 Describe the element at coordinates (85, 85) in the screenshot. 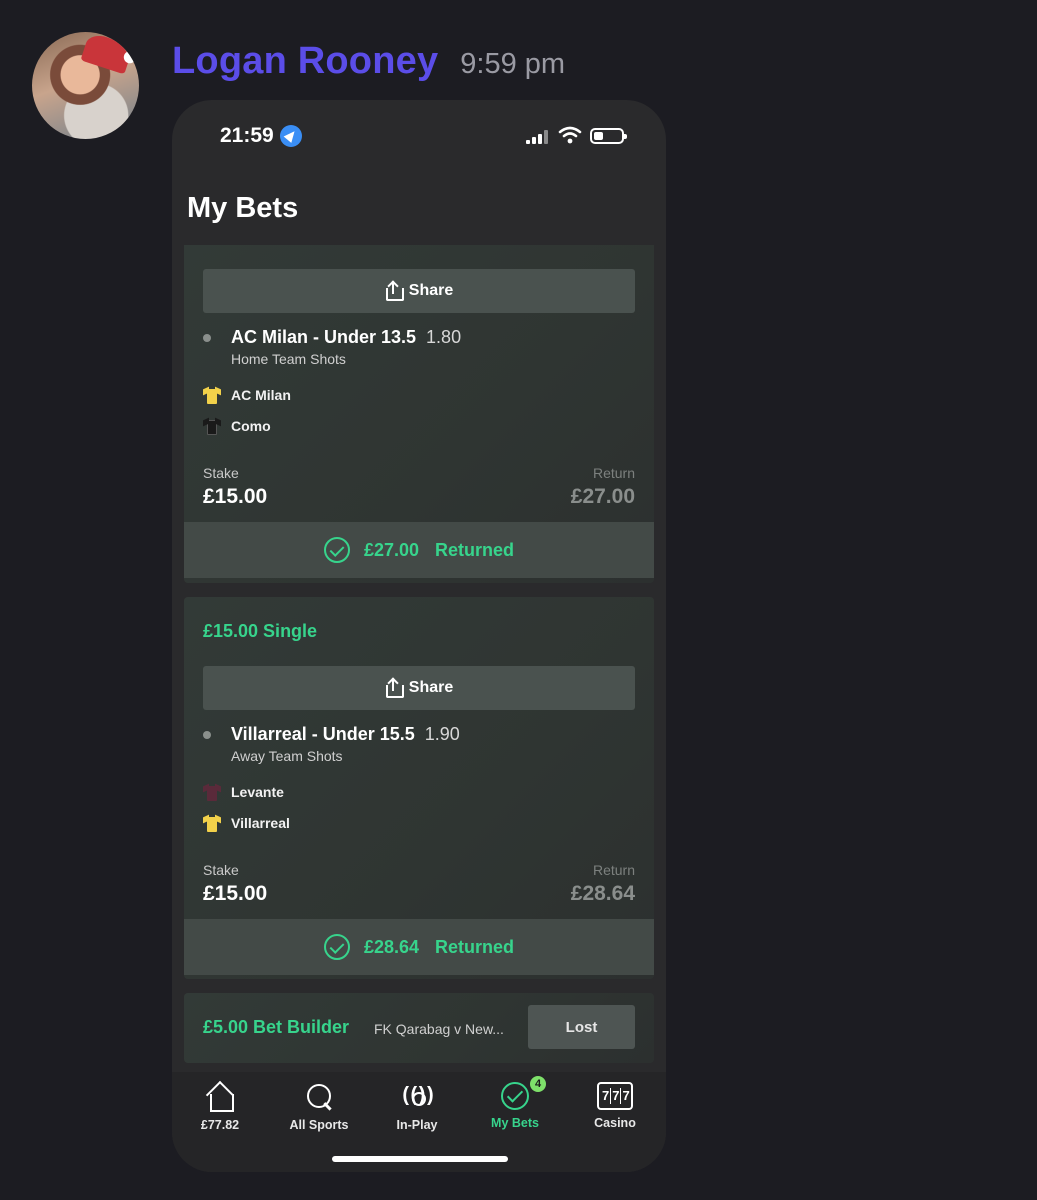

I see `user-avatar` at that location.